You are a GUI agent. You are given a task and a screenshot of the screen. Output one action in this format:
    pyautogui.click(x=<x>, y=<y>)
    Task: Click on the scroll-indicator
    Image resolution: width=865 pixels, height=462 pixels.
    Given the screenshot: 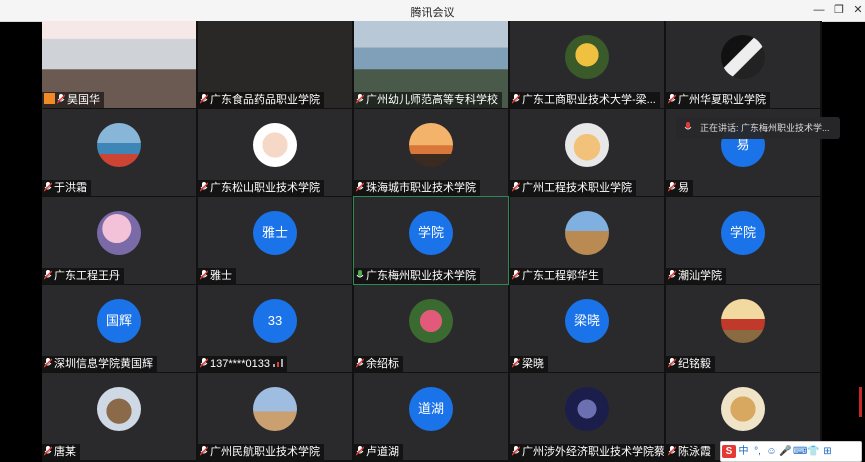 What is the action you would take?
    pyautogui.click(x=860, y=402)
    